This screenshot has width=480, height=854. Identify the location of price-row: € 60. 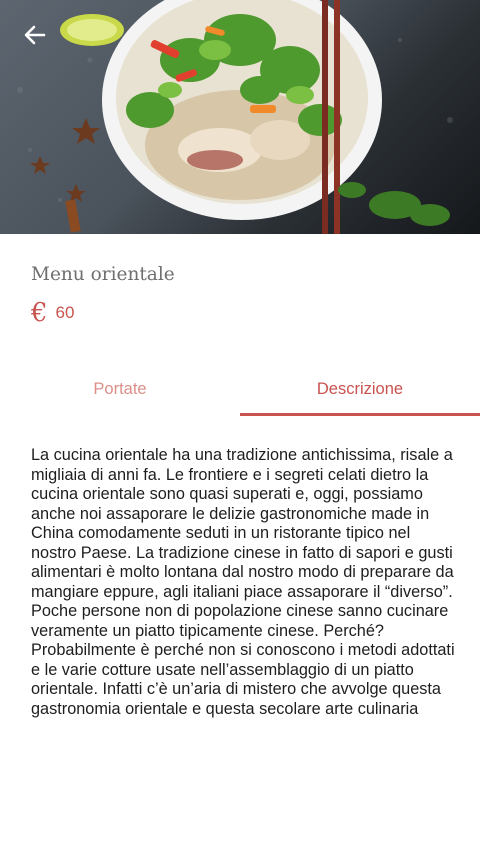
(52, 313).